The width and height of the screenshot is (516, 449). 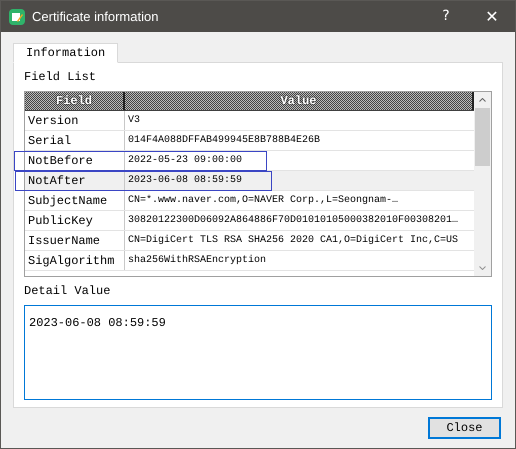 What do you see at coordinates (482, 100) in the screenshot?
I see `scroll-up-icon` at bounding box center [482, 100].